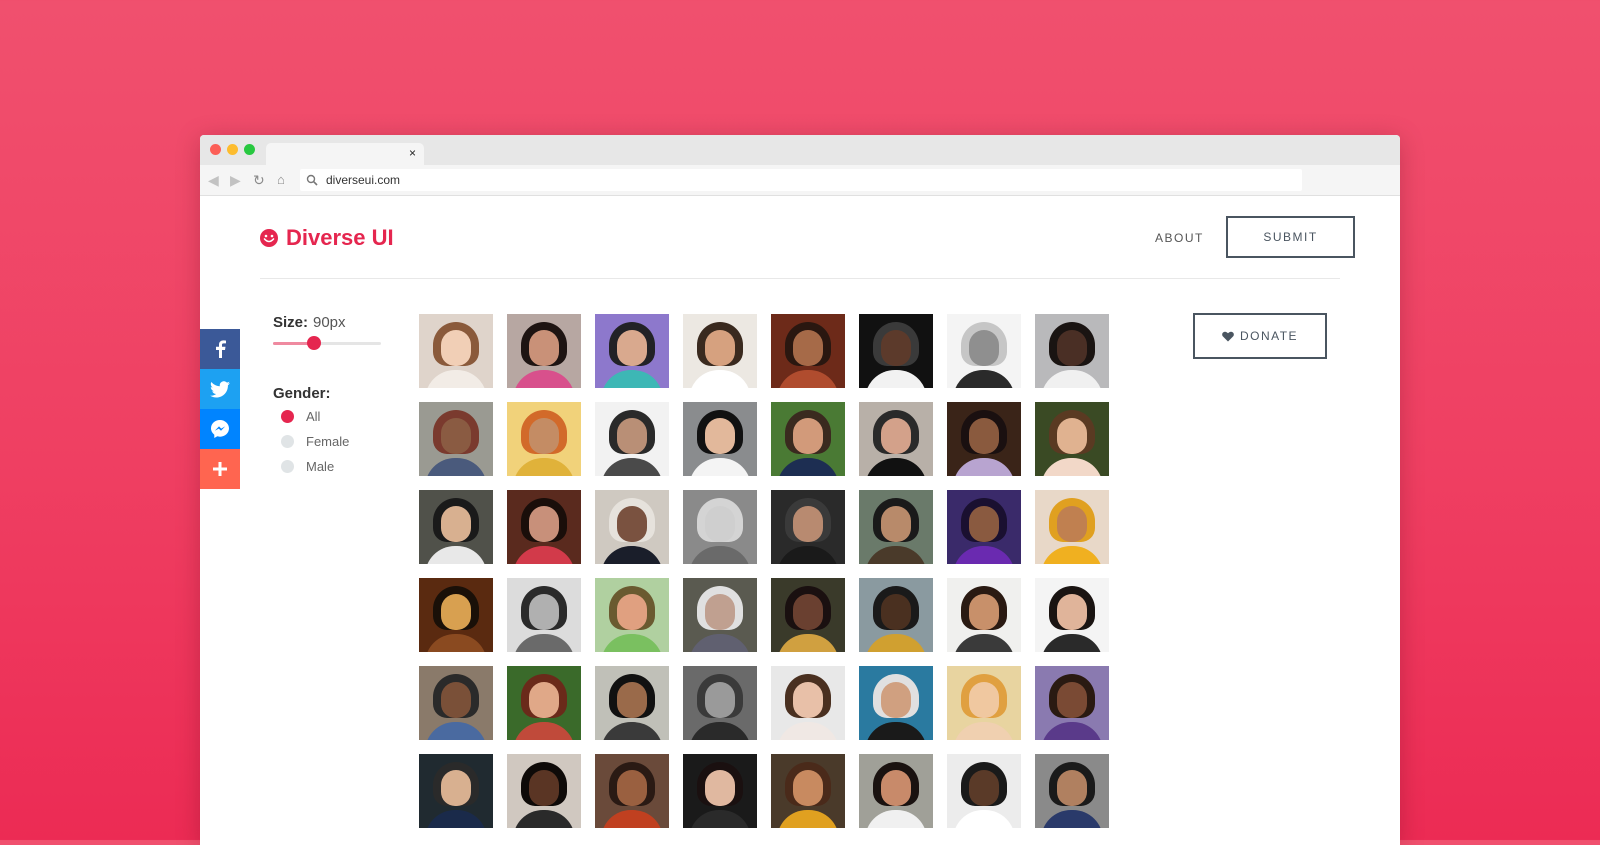  What do you see at coordinates (345, 154) in the screenshot?
I see `browser-tab: ×` at bounding box center [345, 154].